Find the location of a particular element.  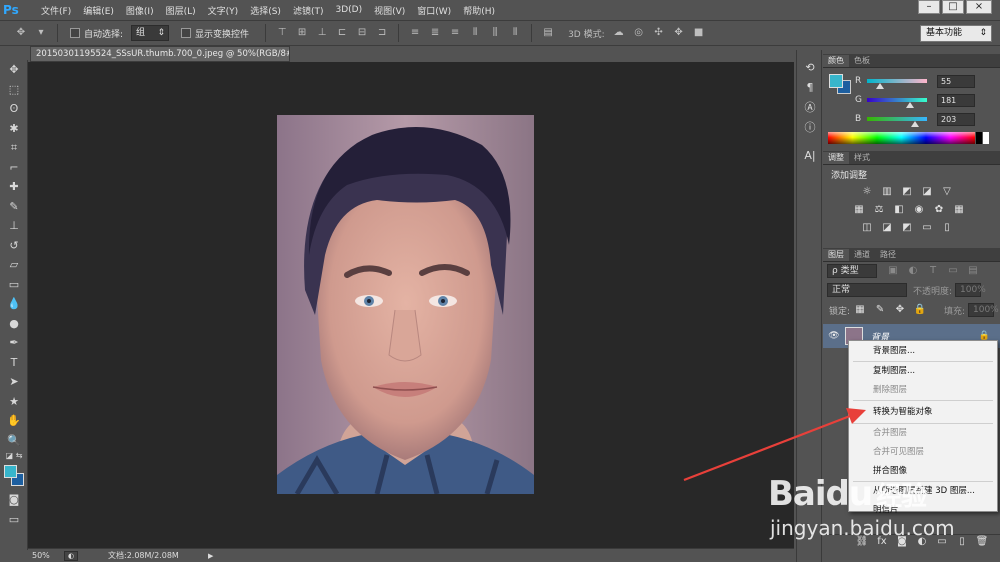

watermark-suffix: 经验 is located at coordinates (901, 497).